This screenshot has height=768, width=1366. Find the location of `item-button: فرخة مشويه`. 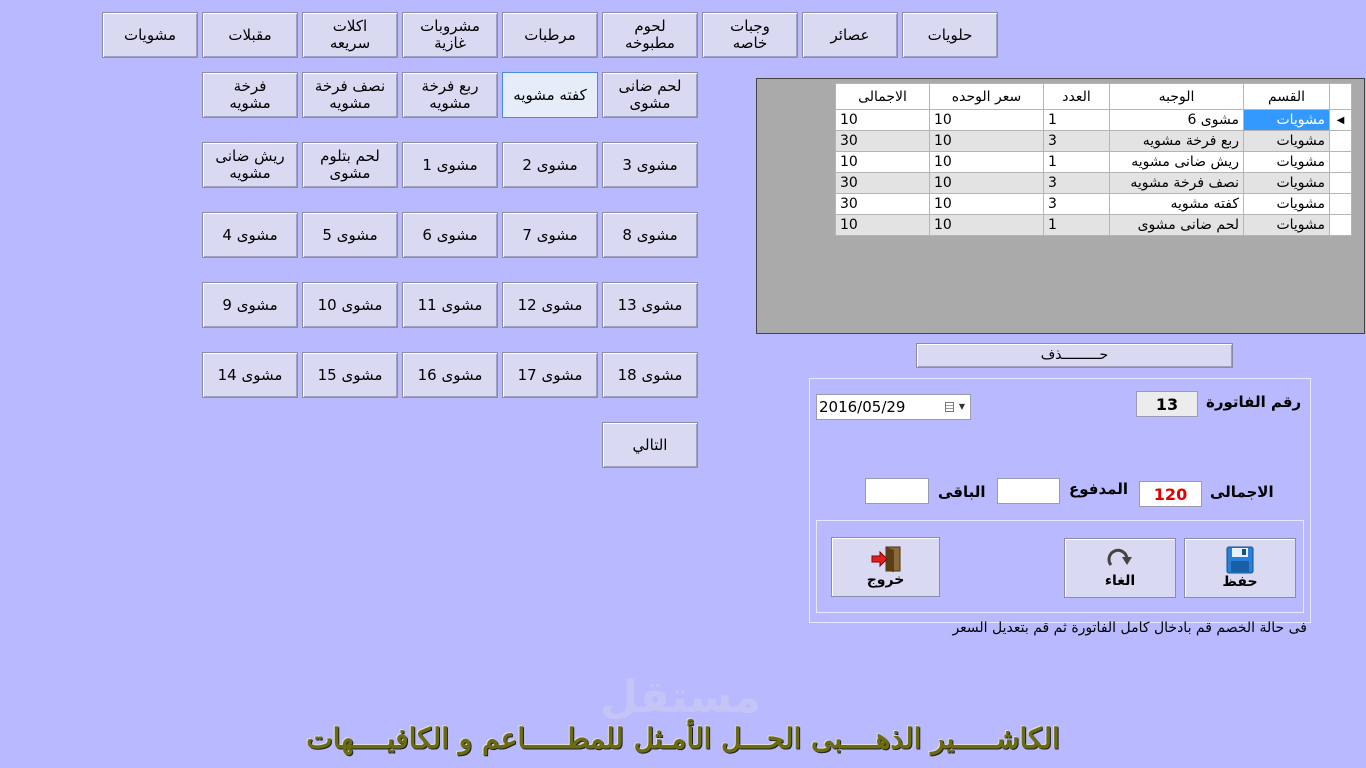

item-button: فرخة مشويه is located at coordinates (250, 95).